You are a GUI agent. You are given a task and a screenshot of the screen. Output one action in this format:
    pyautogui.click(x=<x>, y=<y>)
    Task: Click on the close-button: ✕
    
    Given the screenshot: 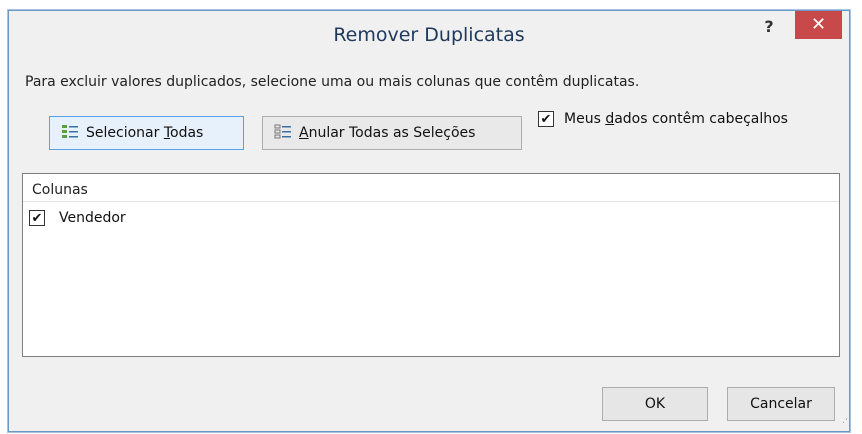 What is the action you would take?
    pyautogui.click(x=818, y=25)
    